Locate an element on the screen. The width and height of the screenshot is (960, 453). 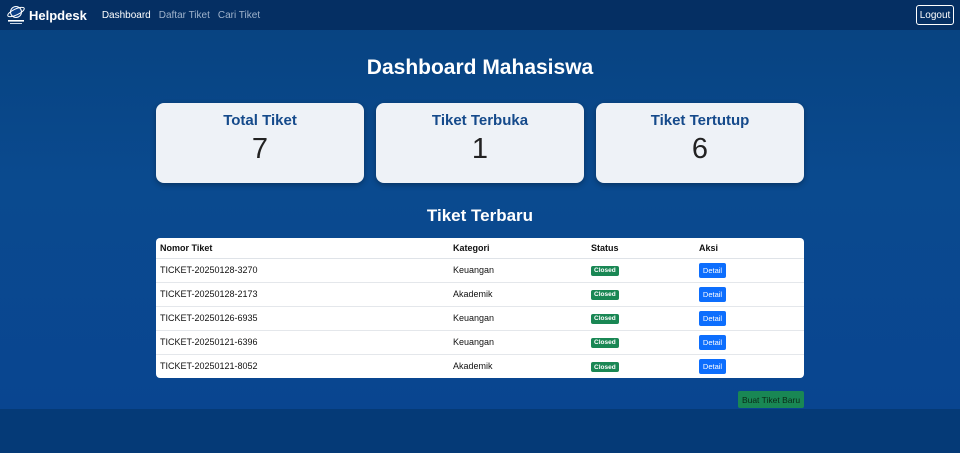
new-ticket-button: Buat Tiket Baru is located at coordinates (771, 399).